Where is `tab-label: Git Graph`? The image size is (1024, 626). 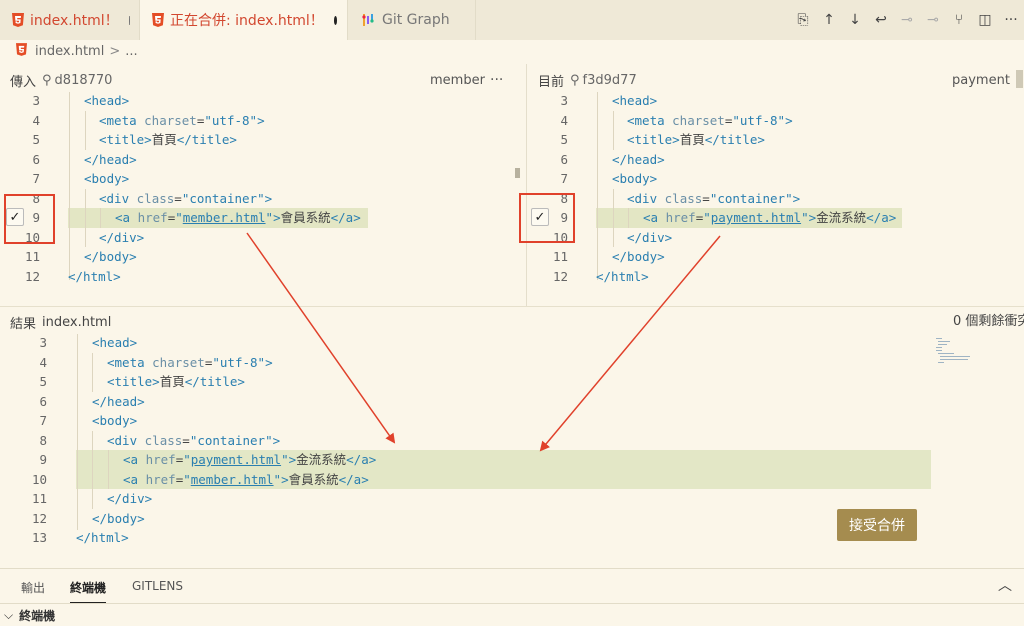 tab-label: Git Graph is located at coordinates (416, 20).